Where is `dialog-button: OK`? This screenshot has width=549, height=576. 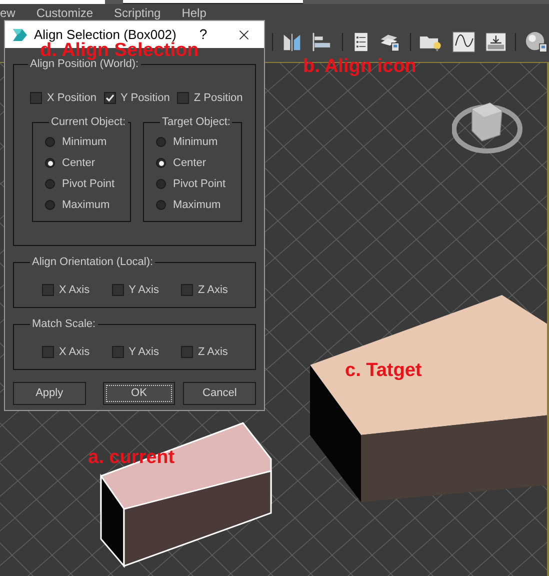 dialog-button: OK is located at coordinates (139, 393).